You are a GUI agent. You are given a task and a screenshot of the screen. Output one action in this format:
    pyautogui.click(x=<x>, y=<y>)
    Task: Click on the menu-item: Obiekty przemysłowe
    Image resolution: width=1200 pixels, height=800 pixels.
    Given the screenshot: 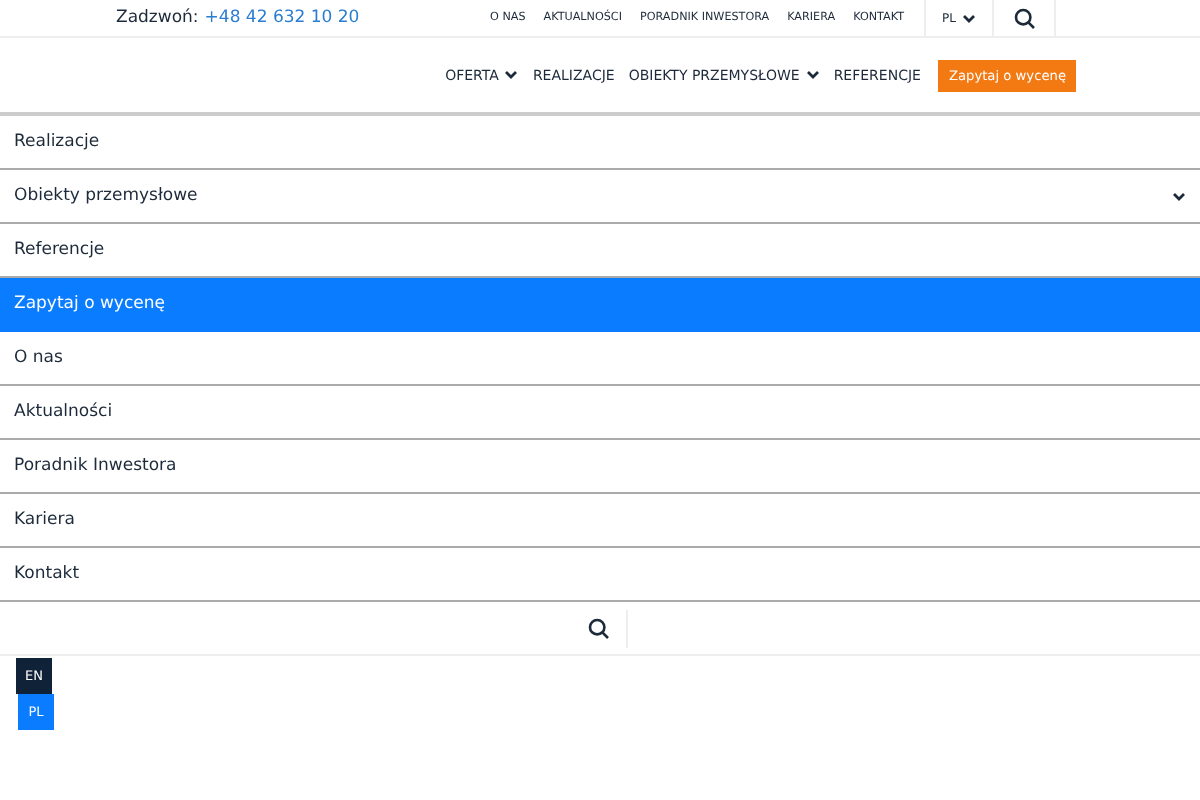 What is the action you would take?
    pyautogui.click(x=600, y=197)
    